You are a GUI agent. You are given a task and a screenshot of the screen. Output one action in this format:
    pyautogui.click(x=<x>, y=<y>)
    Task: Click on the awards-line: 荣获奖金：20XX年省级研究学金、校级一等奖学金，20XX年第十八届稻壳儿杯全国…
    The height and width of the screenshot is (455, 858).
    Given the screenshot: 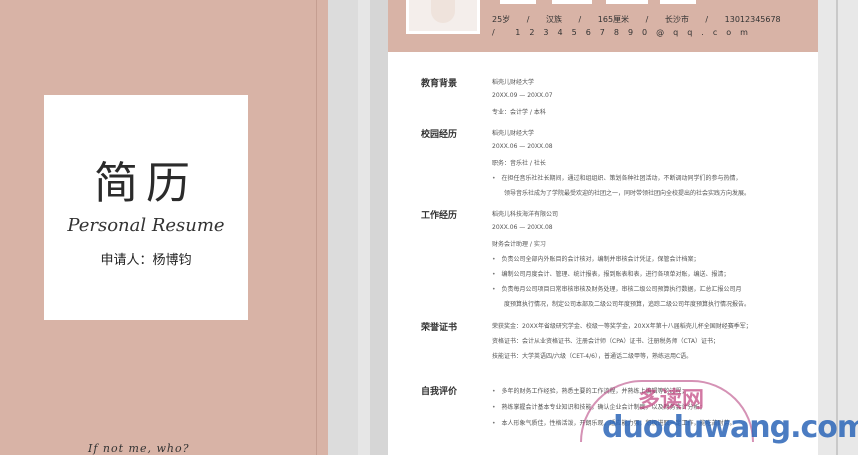 What is the action you would take?
    pyautogui.click(x=622, y=326)
    